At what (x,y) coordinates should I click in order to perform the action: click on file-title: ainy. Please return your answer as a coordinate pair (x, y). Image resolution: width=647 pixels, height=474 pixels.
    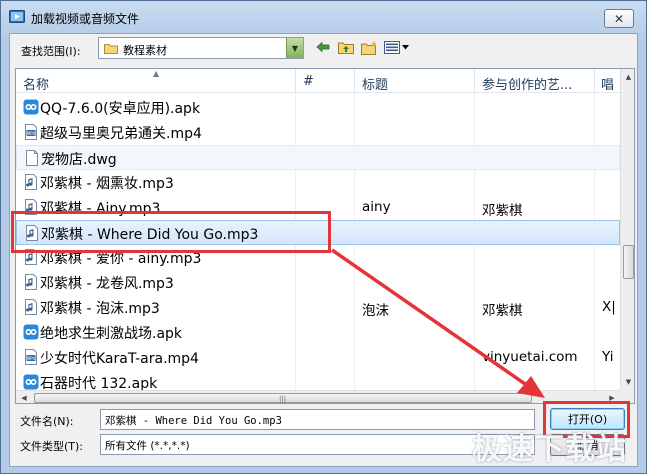
    Looking at the image, I should click on (376, 207).